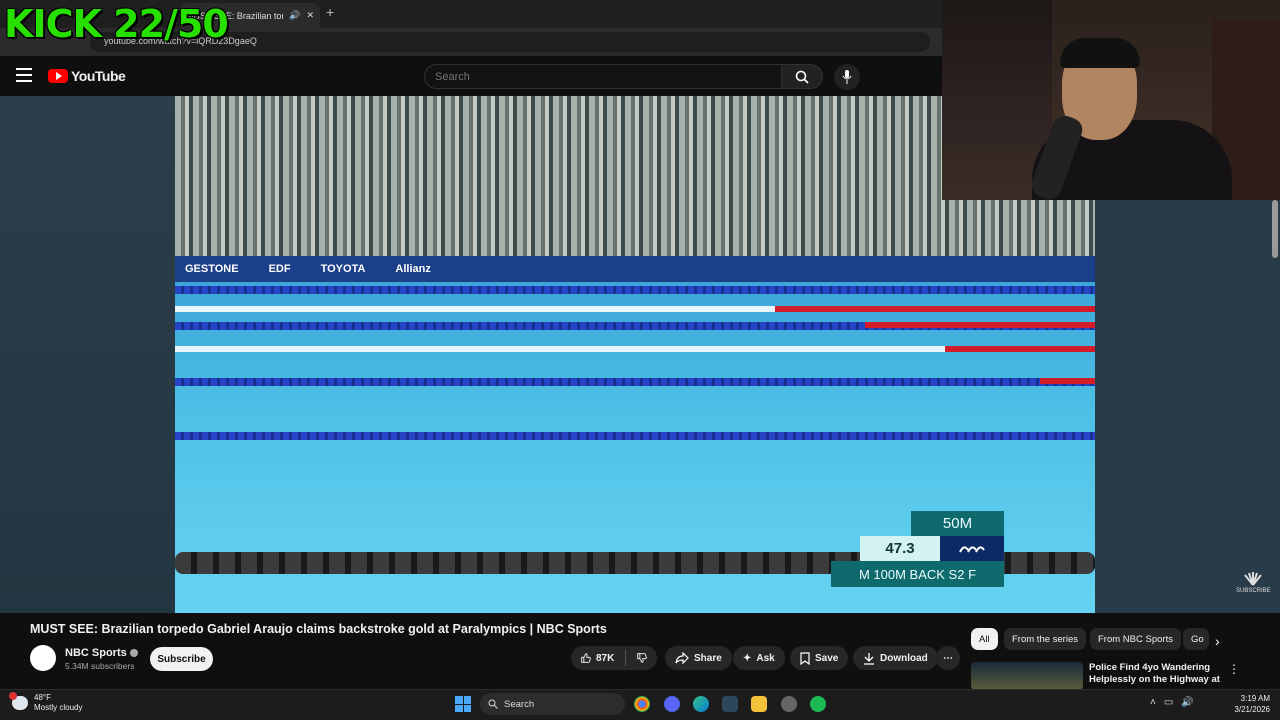 Image resolution: width=1280 pixels, height=720 pixels. Describe the element at coordinates (759, 704) in the screenshot. I see `file-explorer-icon` at that location.